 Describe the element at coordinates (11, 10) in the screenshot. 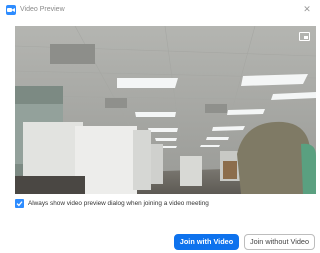

I see `zoom-app-icon` at that location.